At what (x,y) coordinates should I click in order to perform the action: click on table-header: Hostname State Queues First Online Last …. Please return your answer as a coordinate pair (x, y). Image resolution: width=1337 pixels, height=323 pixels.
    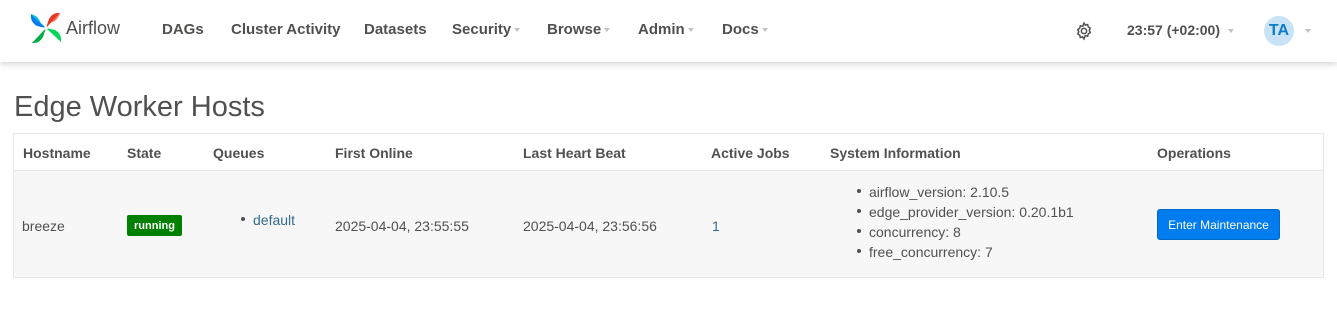
    Looking at the image, I should click on (668, 152).